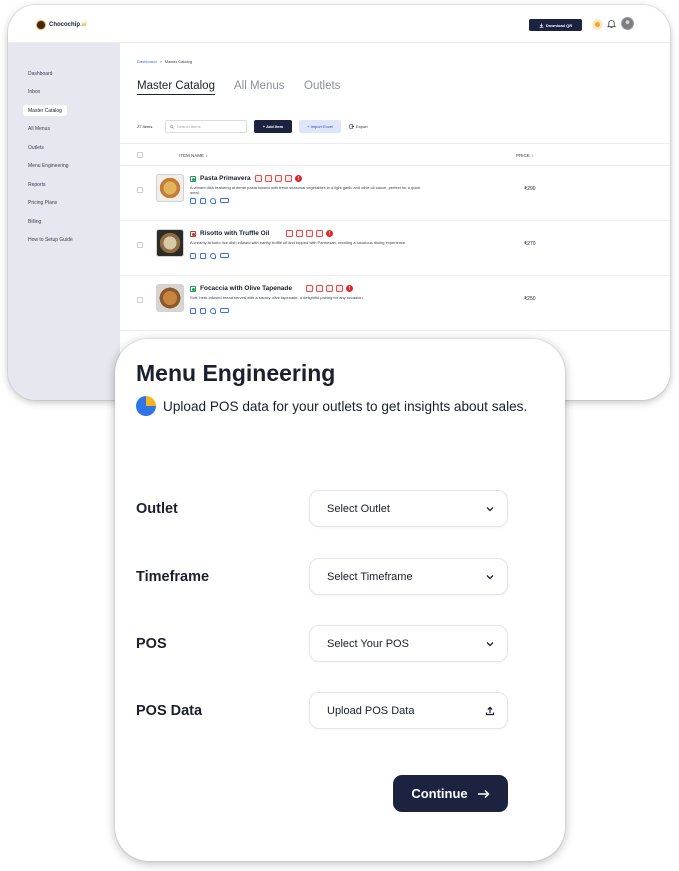  I want to click on item-price: ₹290, so click(530, 189).